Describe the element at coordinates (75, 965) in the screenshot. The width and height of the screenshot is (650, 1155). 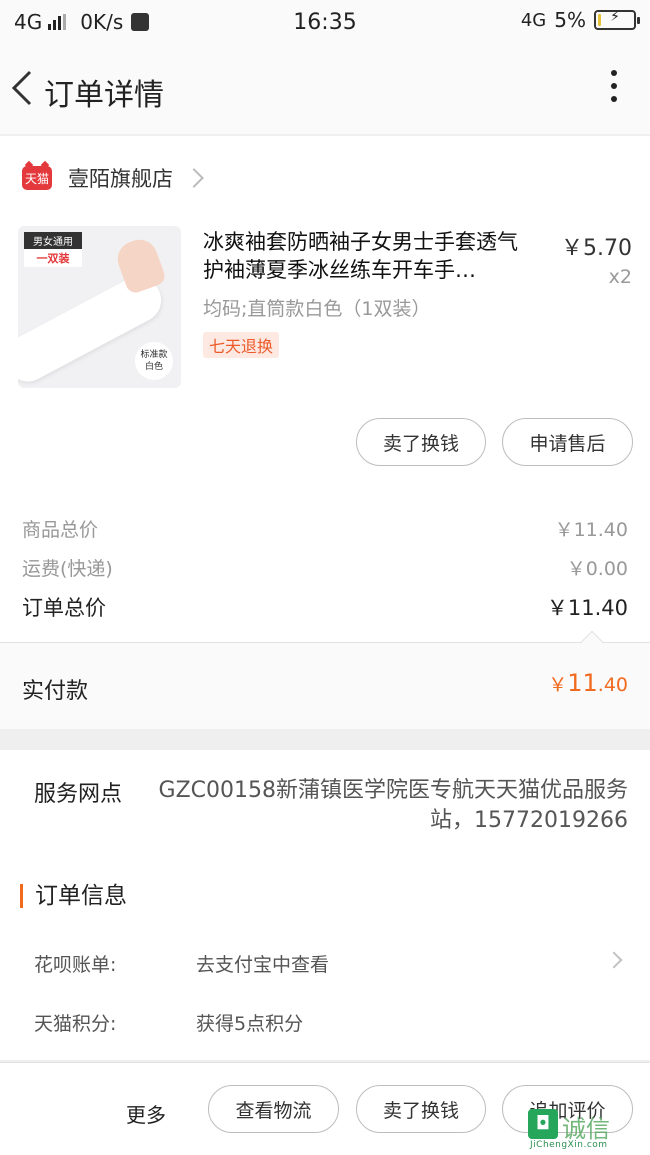
I see `huabei-label: 花呗账单:` at that location.